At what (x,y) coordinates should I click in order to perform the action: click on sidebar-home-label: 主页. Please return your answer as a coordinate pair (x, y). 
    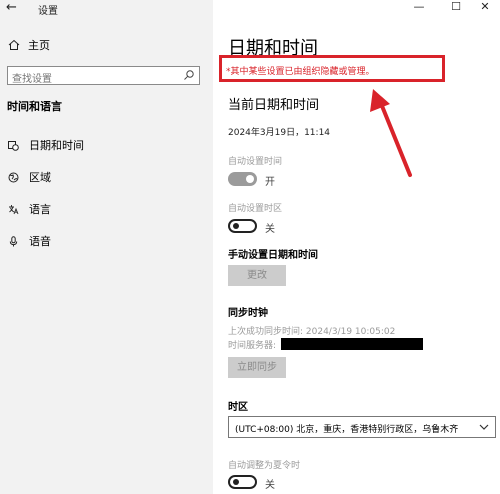
    Looking at the image, I should click on (39, 45).